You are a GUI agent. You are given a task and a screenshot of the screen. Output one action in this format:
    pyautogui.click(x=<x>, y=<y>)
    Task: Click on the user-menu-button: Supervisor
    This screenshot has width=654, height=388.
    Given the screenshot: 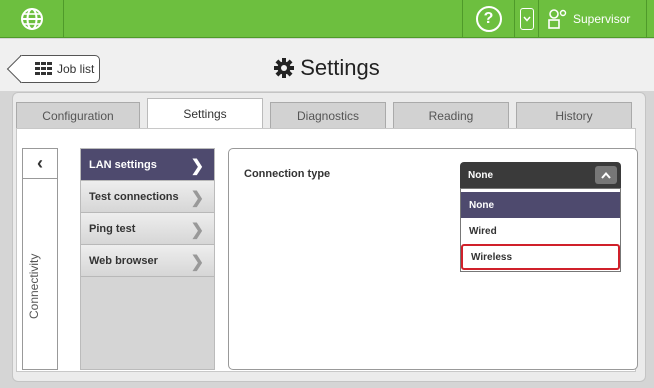 What is the action you would take?
    pyautogui.click(x=592, y=19)
    